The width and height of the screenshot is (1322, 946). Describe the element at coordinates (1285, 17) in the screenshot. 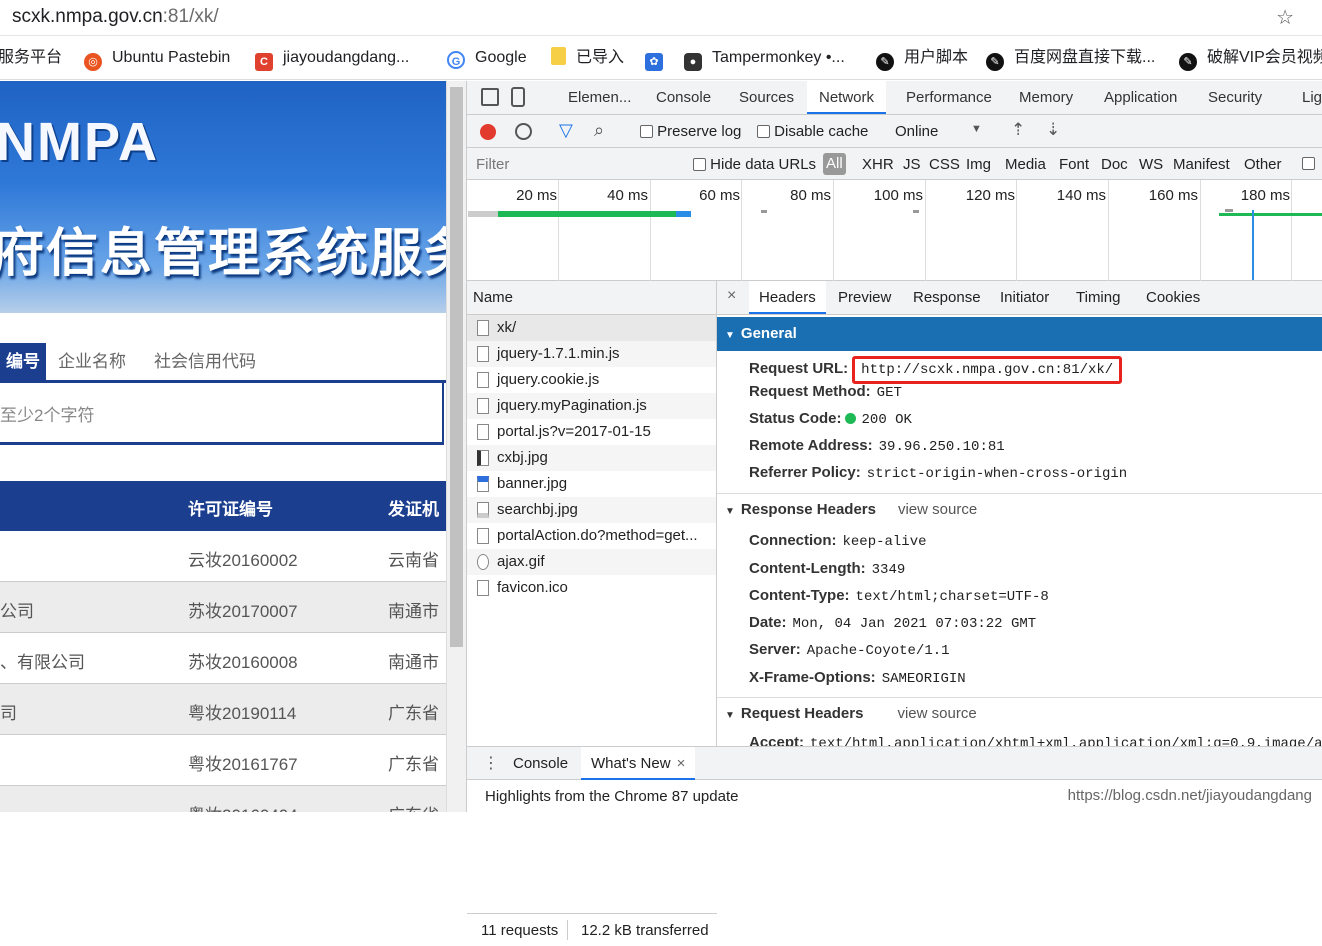

I see `bookmark-star-icon: ☆` at that location.